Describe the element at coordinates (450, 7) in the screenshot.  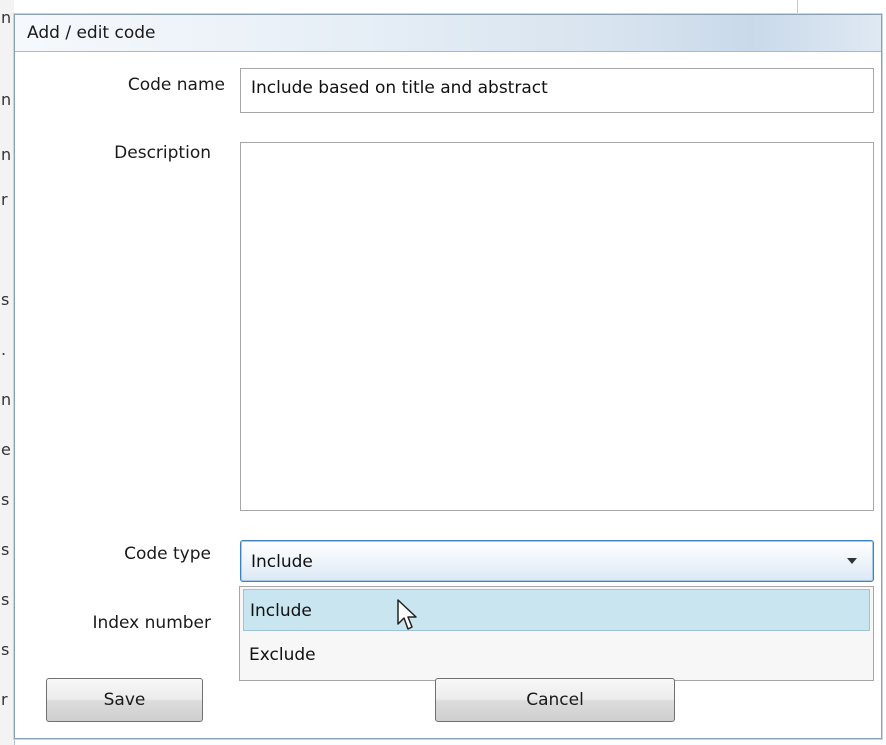
I see `background-window-top` at that location.